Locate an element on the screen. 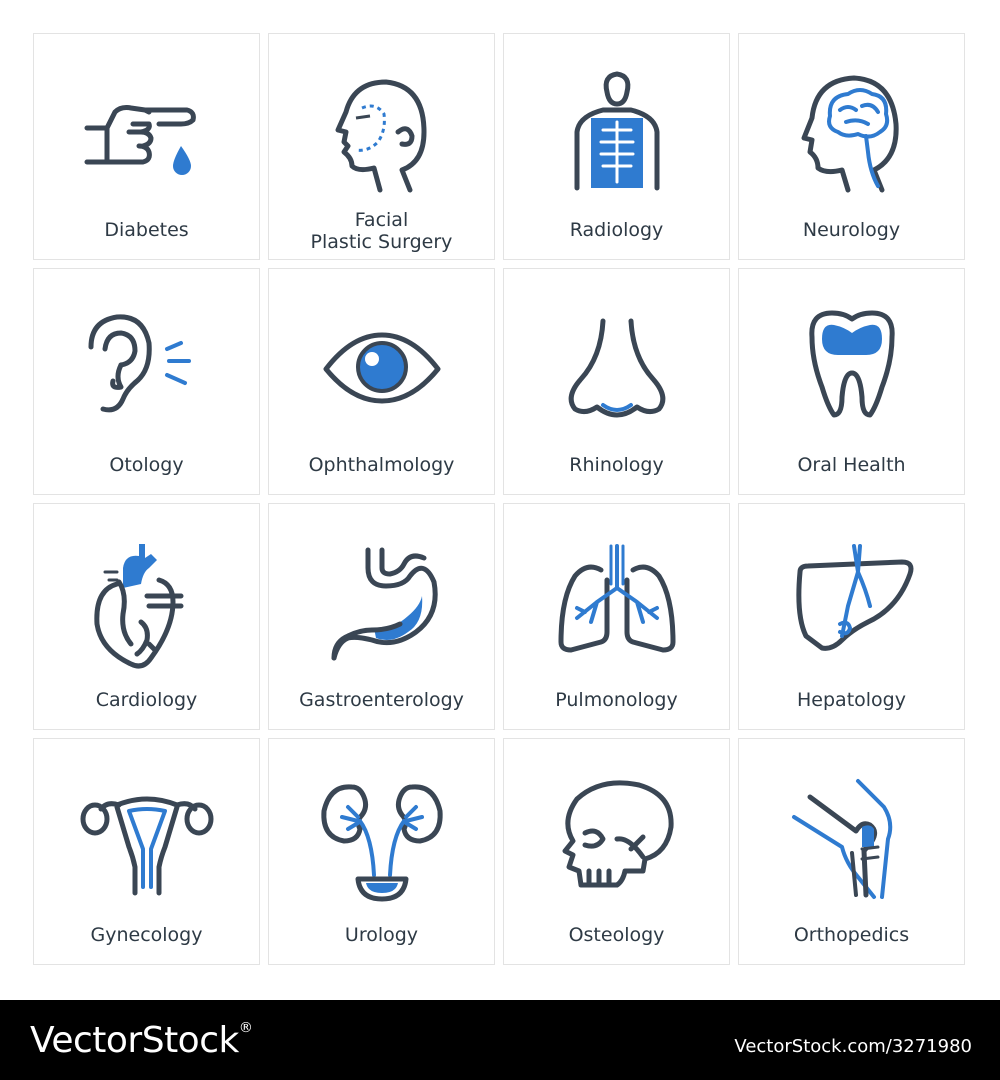 The image size is (1000, 1080). heart-icon is located at coordinates (138, 606).